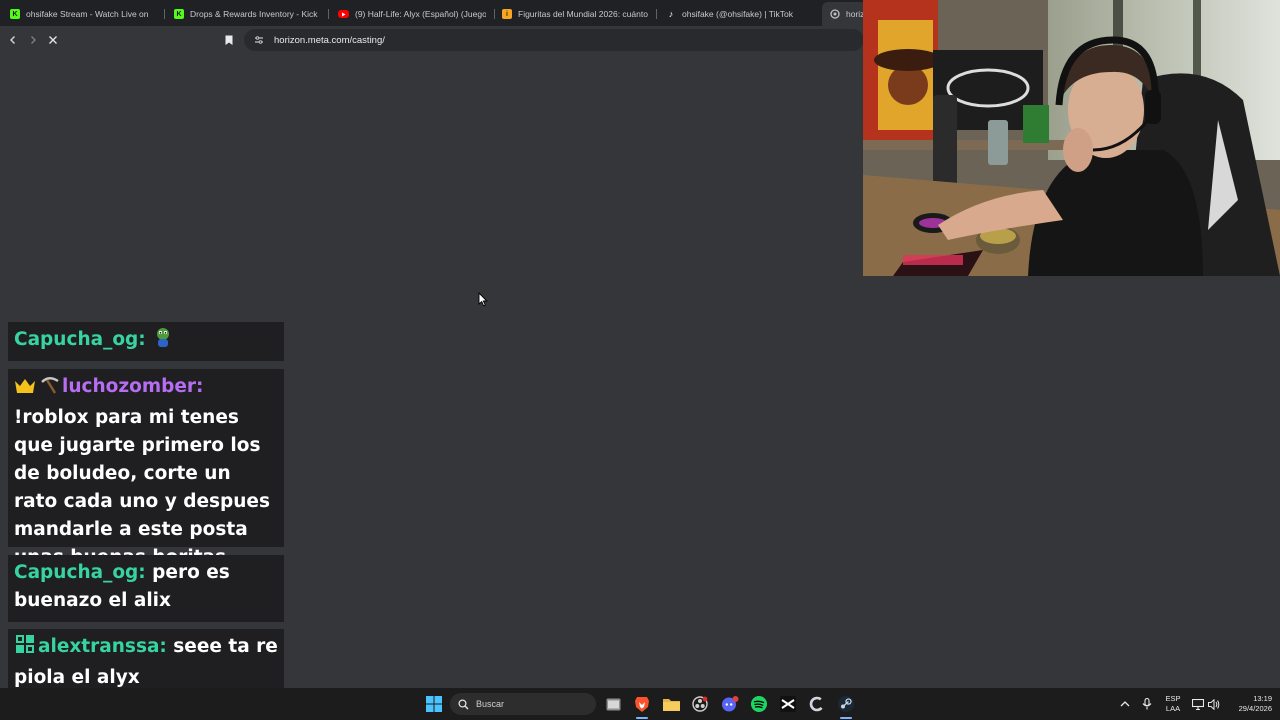 Image resolution: width=1280 pixels, height=720 pixels. Describe the element at coordinates (102, 646) in the screenshot. I see `chat-username: alextranssa:` at that location.